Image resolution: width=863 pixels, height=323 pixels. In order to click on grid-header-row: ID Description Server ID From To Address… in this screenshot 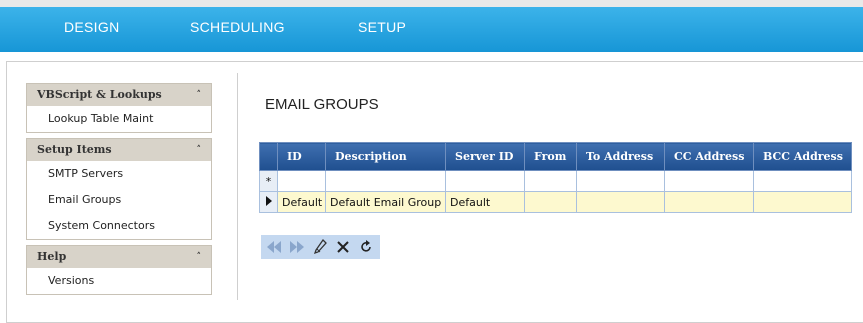, I will do `click(555, 156)`.